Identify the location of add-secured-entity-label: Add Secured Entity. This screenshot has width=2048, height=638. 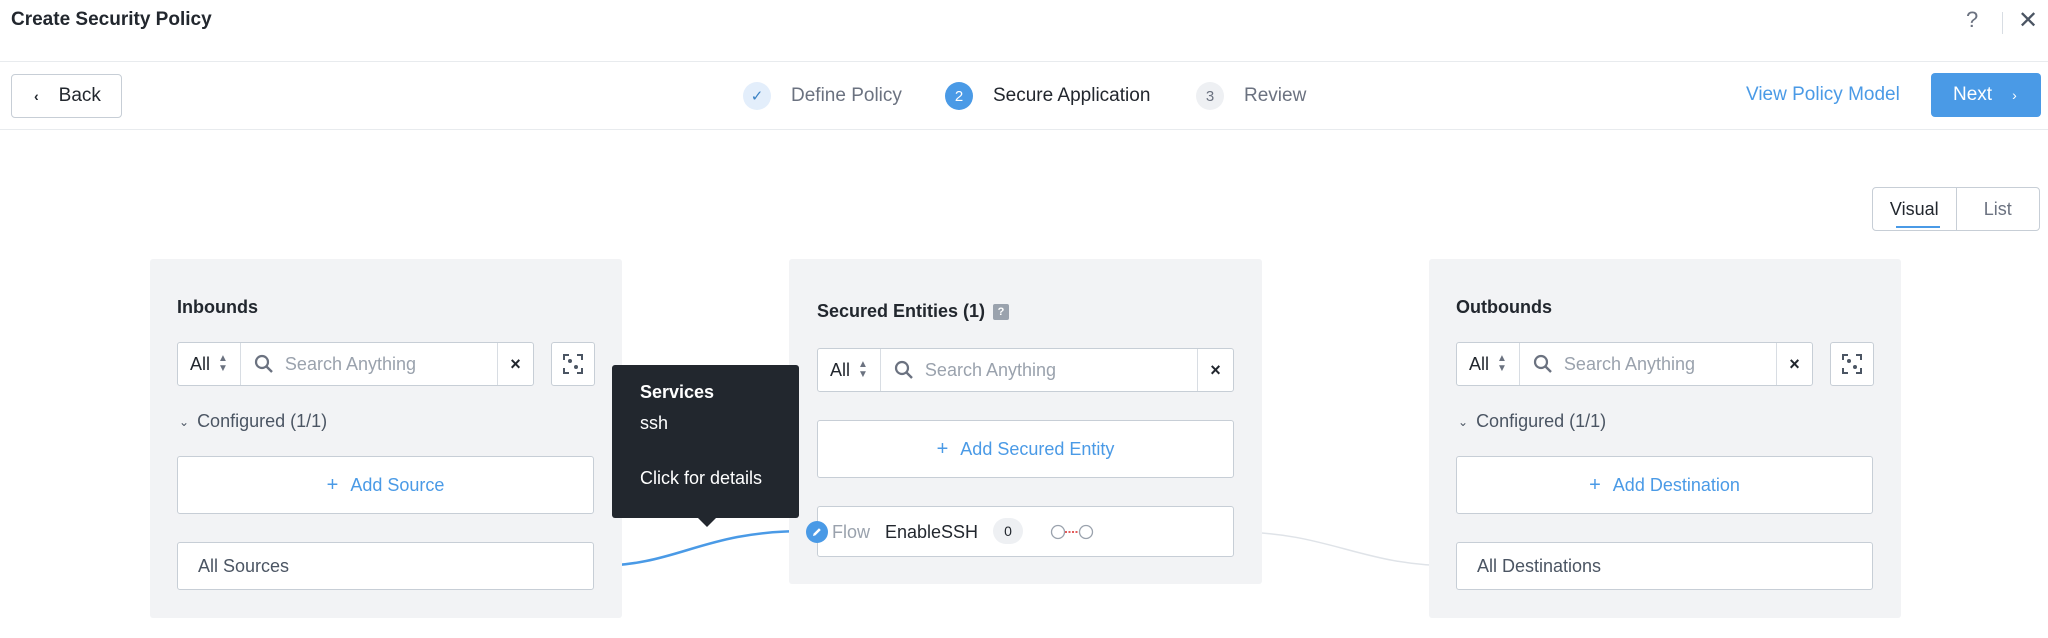
(1037, 448).